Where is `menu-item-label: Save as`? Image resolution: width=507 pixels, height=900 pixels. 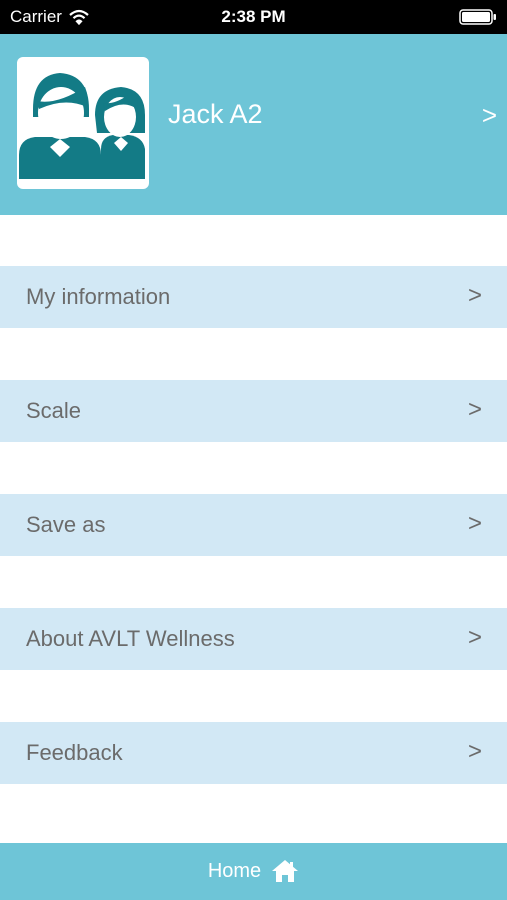
menu-item-label: Save as is located at coordinates (66, 524).